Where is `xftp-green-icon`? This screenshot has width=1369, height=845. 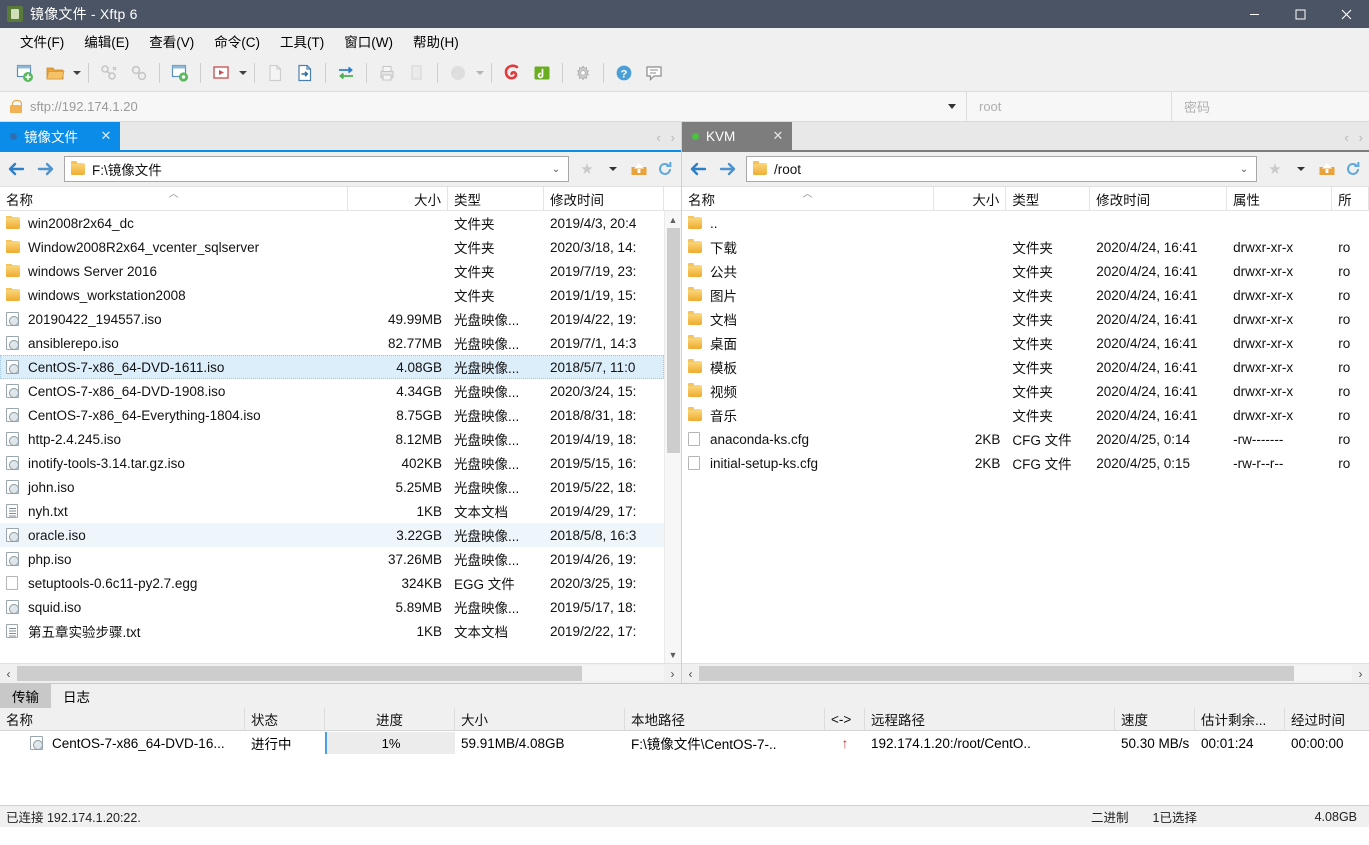 xftp-green-icon is located at coordinates (542, 73).